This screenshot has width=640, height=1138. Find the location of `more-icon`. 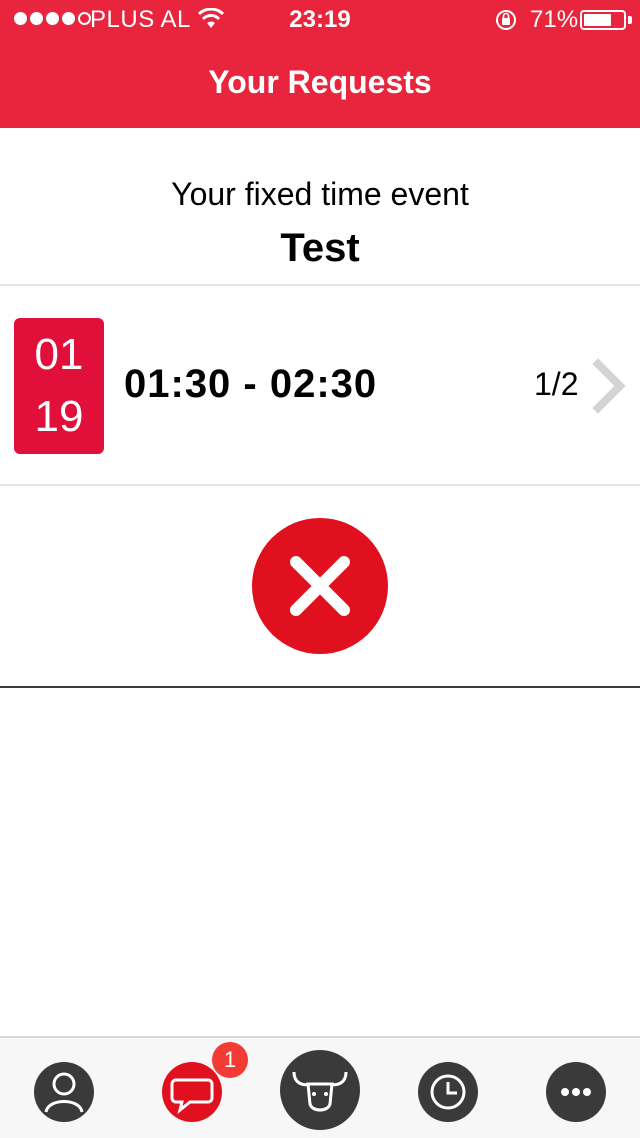

more-icon is located at coordinates (576, 1092).